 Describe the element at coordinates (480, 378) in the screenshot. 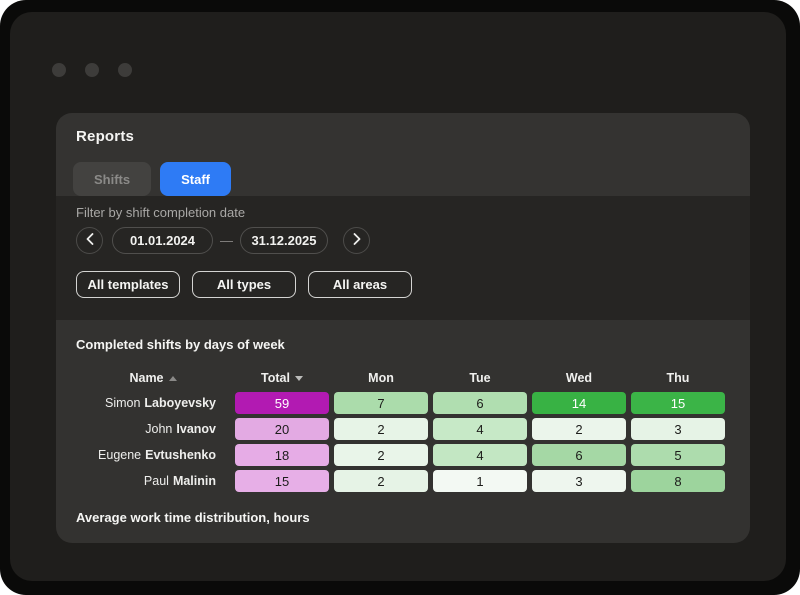

I see `column-header-tue: Tue` at that location.